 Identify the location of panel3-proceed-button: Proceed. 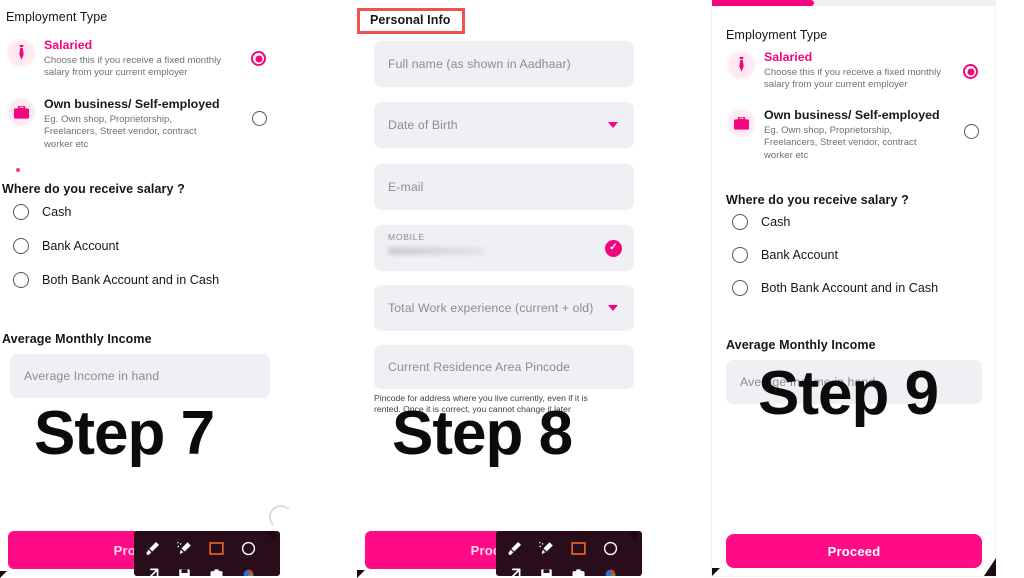
(854, 551).